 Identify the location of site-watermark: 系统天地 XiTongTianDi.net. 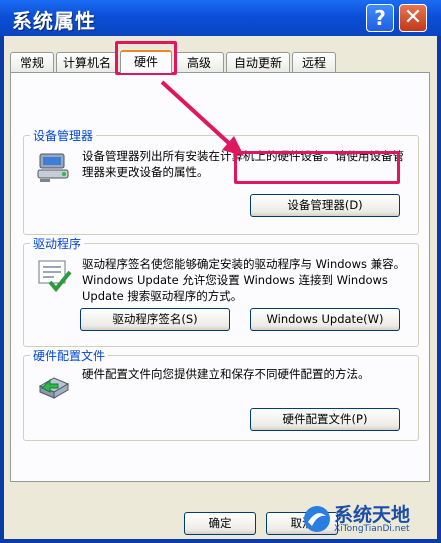
(370, 519).